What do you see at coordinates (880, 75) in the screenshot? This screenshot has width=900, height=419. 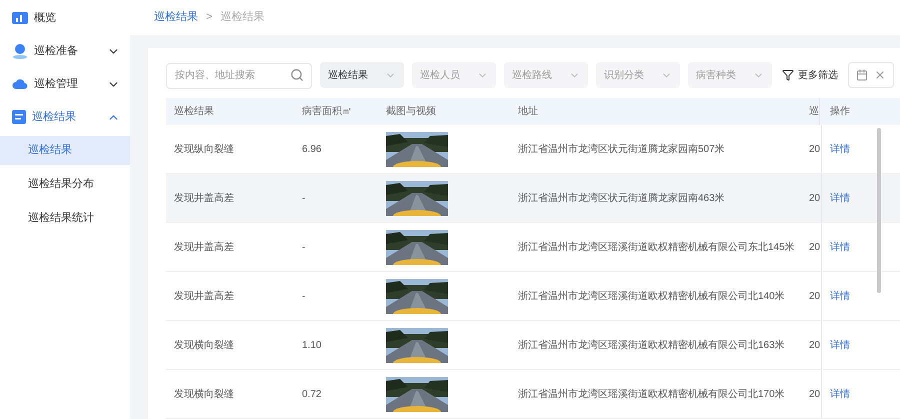 I see `close-icon` at bounding box center [880, 75].